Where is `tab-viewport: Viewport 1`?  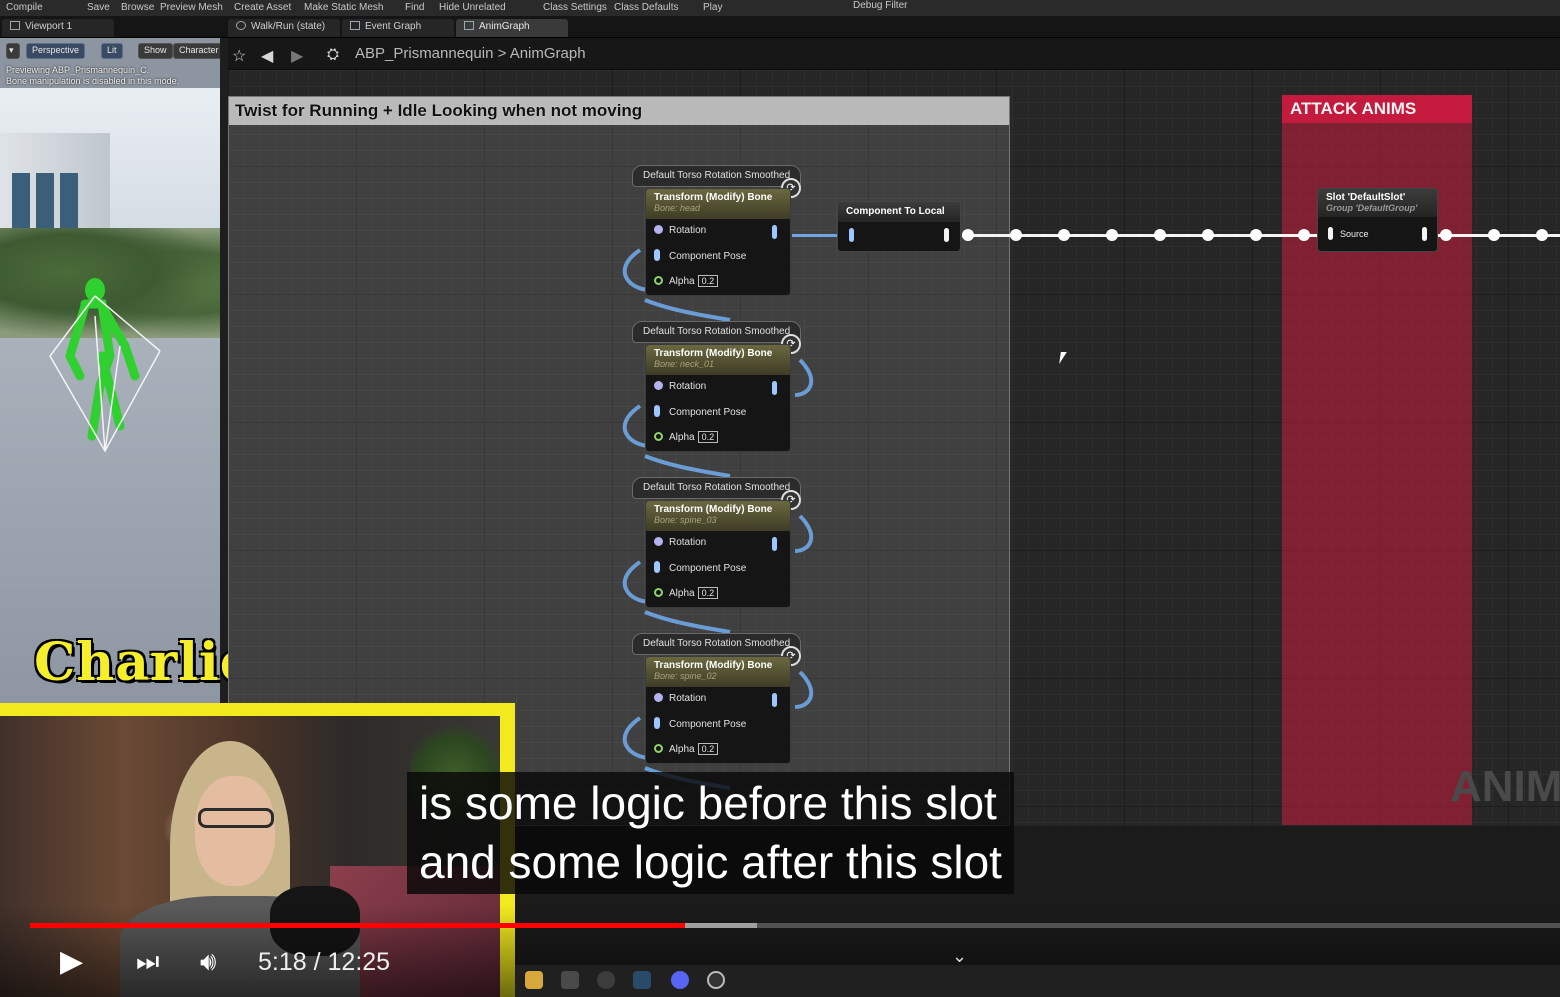
tab-viewport: Viewport 1 is located at coordinates (58, 28).